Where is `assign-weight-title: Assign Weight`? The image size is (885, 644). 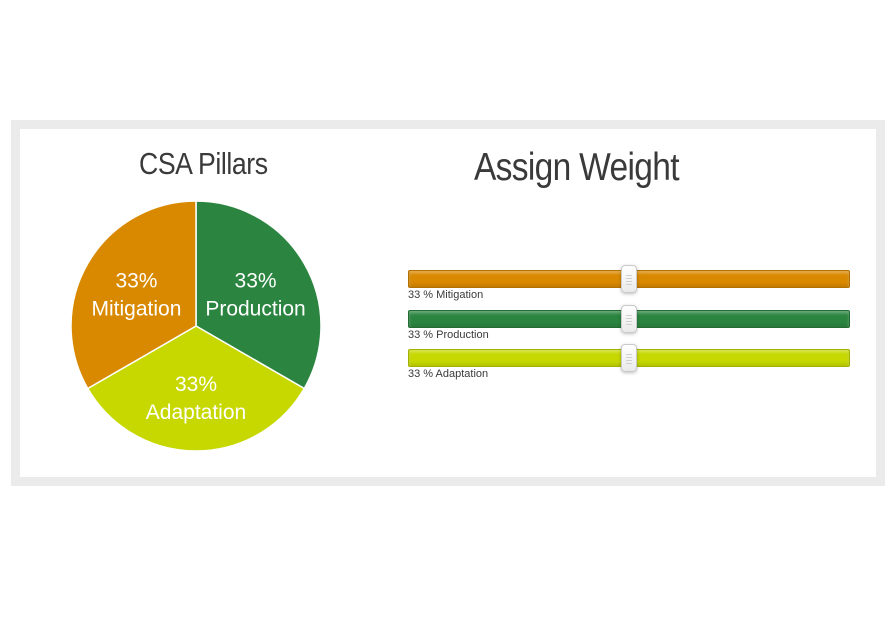
assign-weight-title: Assign Weight is located at coordinates (577, 167).